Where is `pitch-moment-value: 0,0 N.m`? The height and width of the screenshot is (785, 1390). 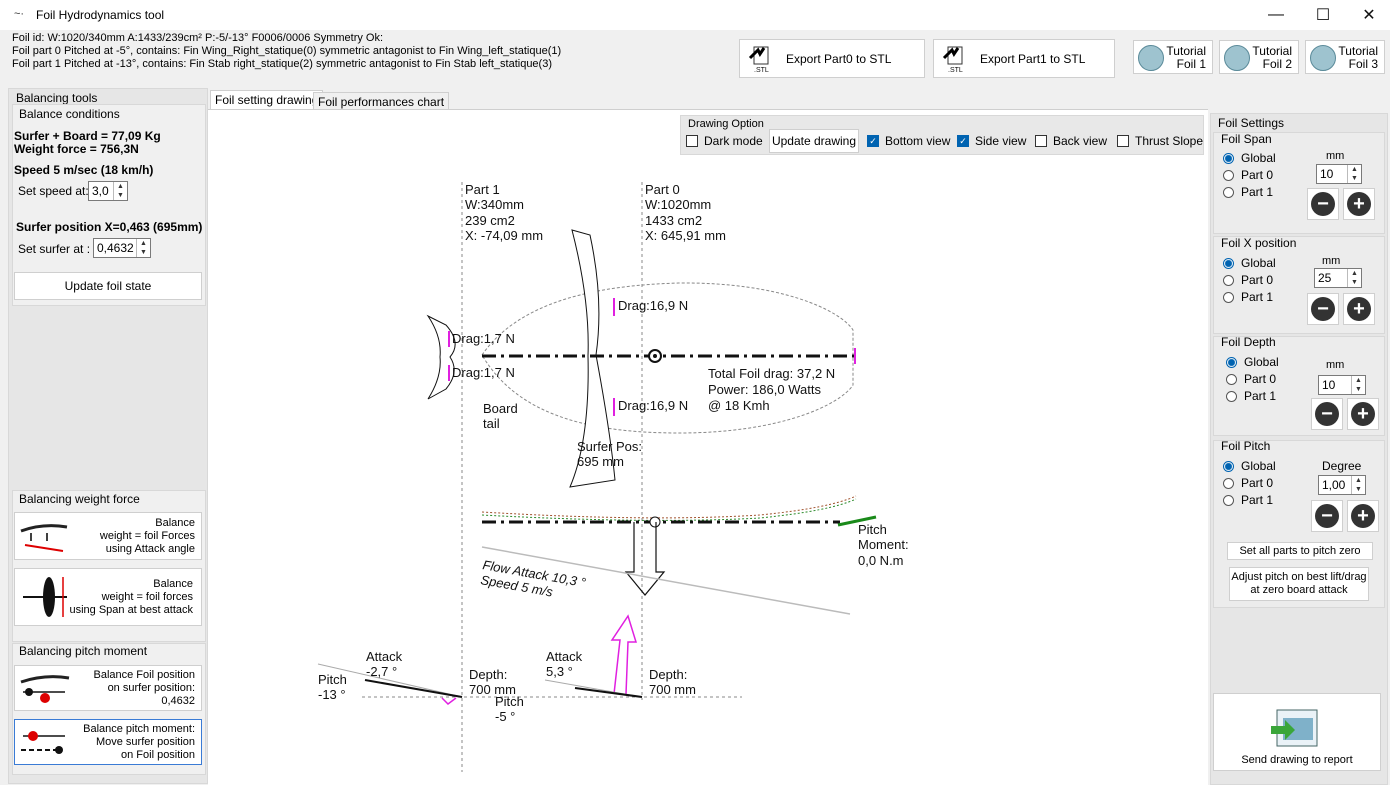
pitch-moment-value: 0,0 N.m is located at coordinates (881, 560).